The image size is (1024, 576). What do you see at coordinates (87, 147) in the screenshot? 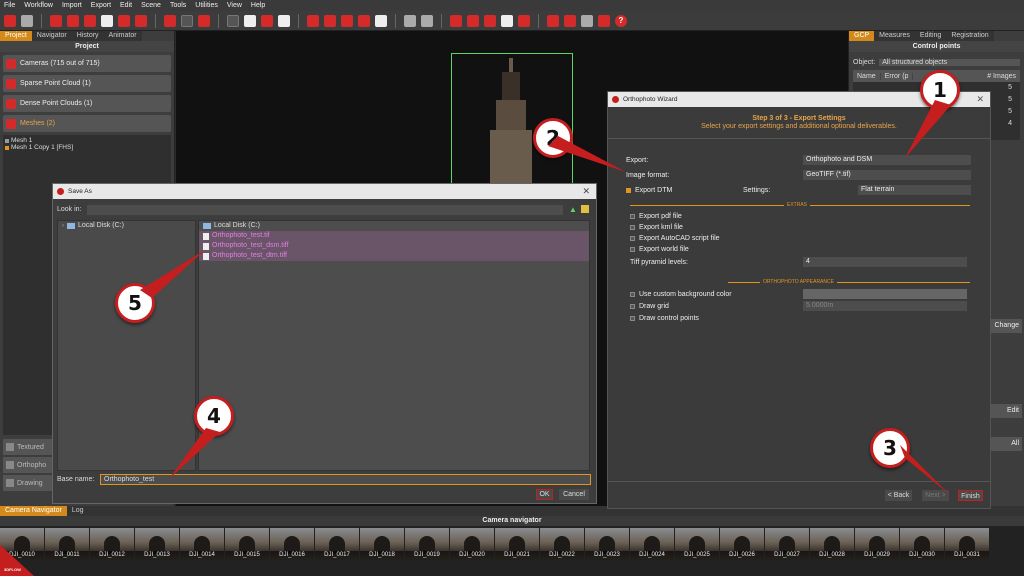
I see `list-item: Mesh 1 Copy 1 [FHS]` at bounding box center [87, 147].